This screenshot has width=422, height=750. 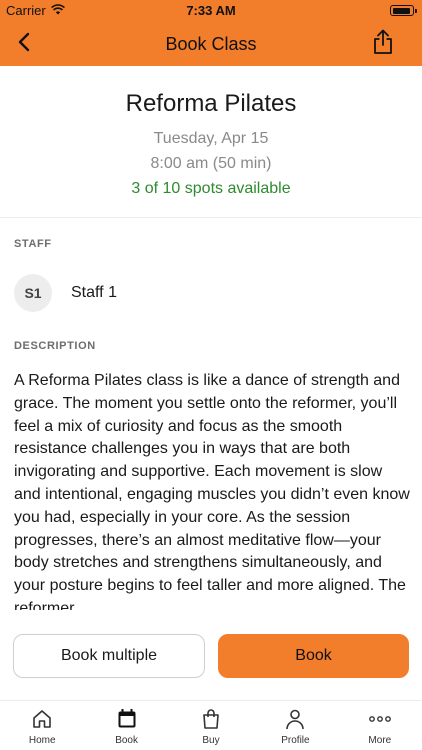 What do you see at coordinates (211, 719) in the screenshot?
I see `shopping-bag-icon` at bounding box center [211, 719].